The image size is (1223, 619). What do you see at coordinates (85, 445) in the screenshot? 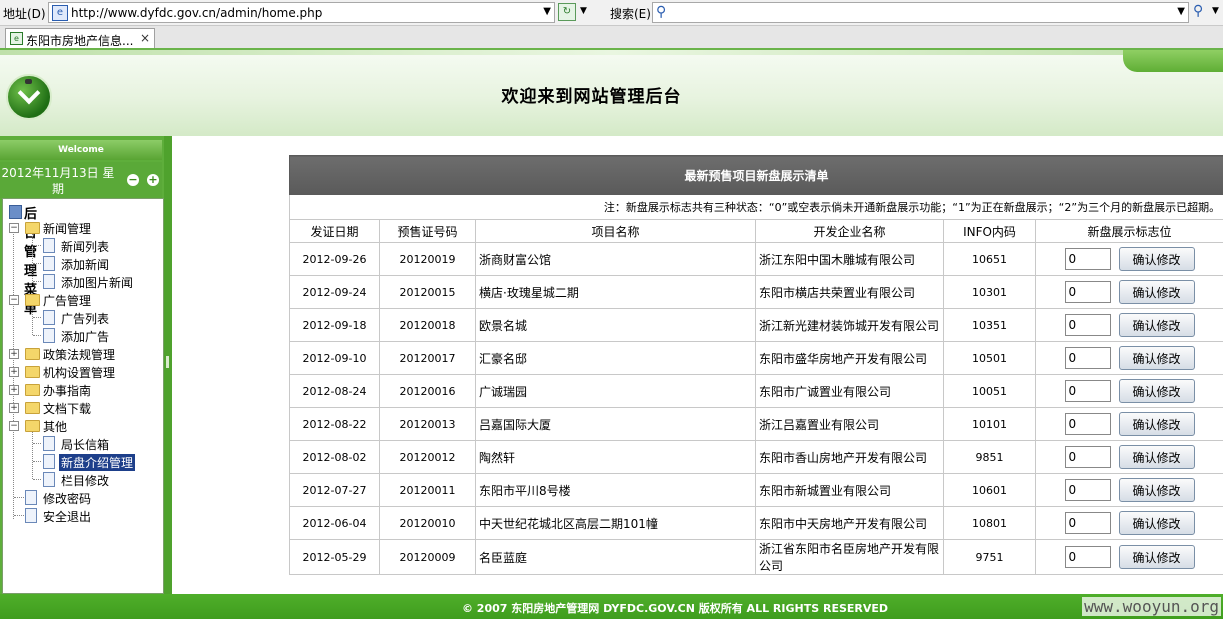
I see `menu-item-label: 局长信箱` at bounding box center [85, 445].